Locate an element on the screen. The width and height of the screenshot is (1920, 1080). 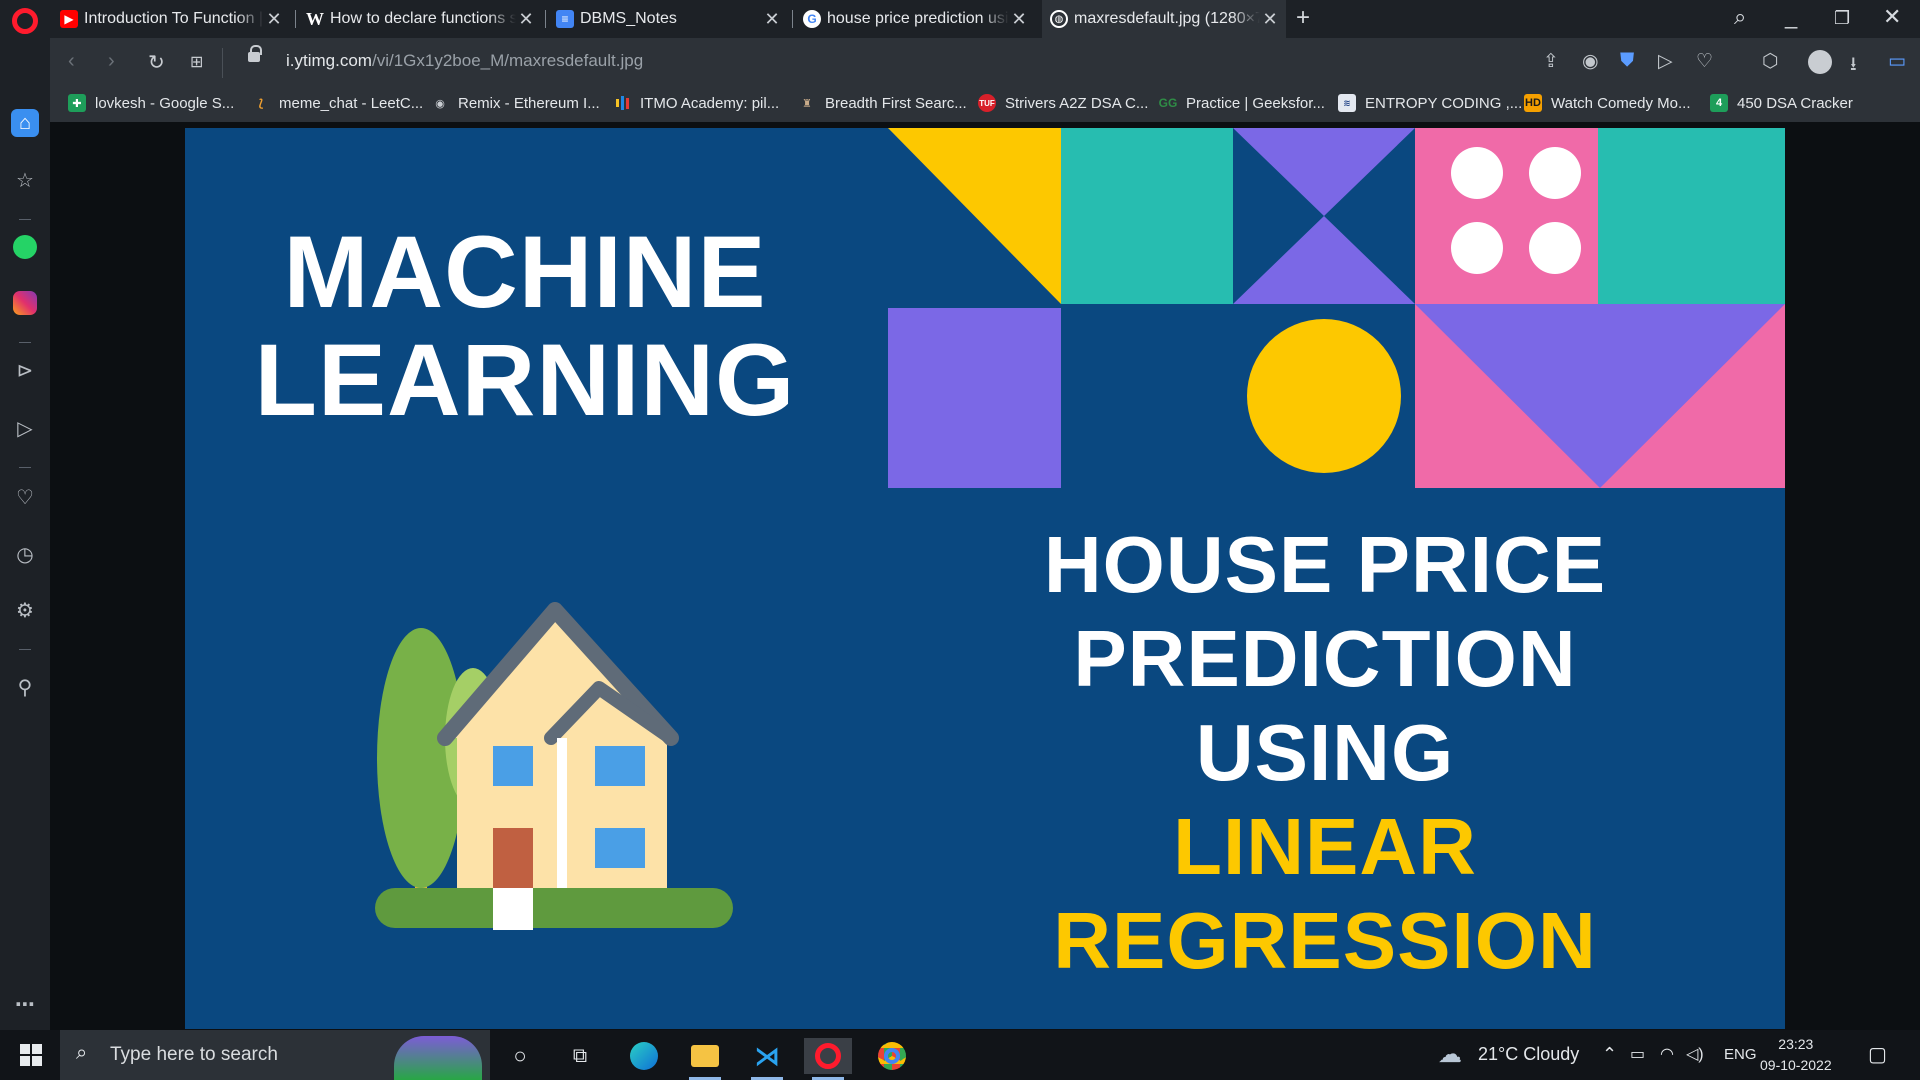
home-icon: ⌂ is located at coordinates (25, 123).